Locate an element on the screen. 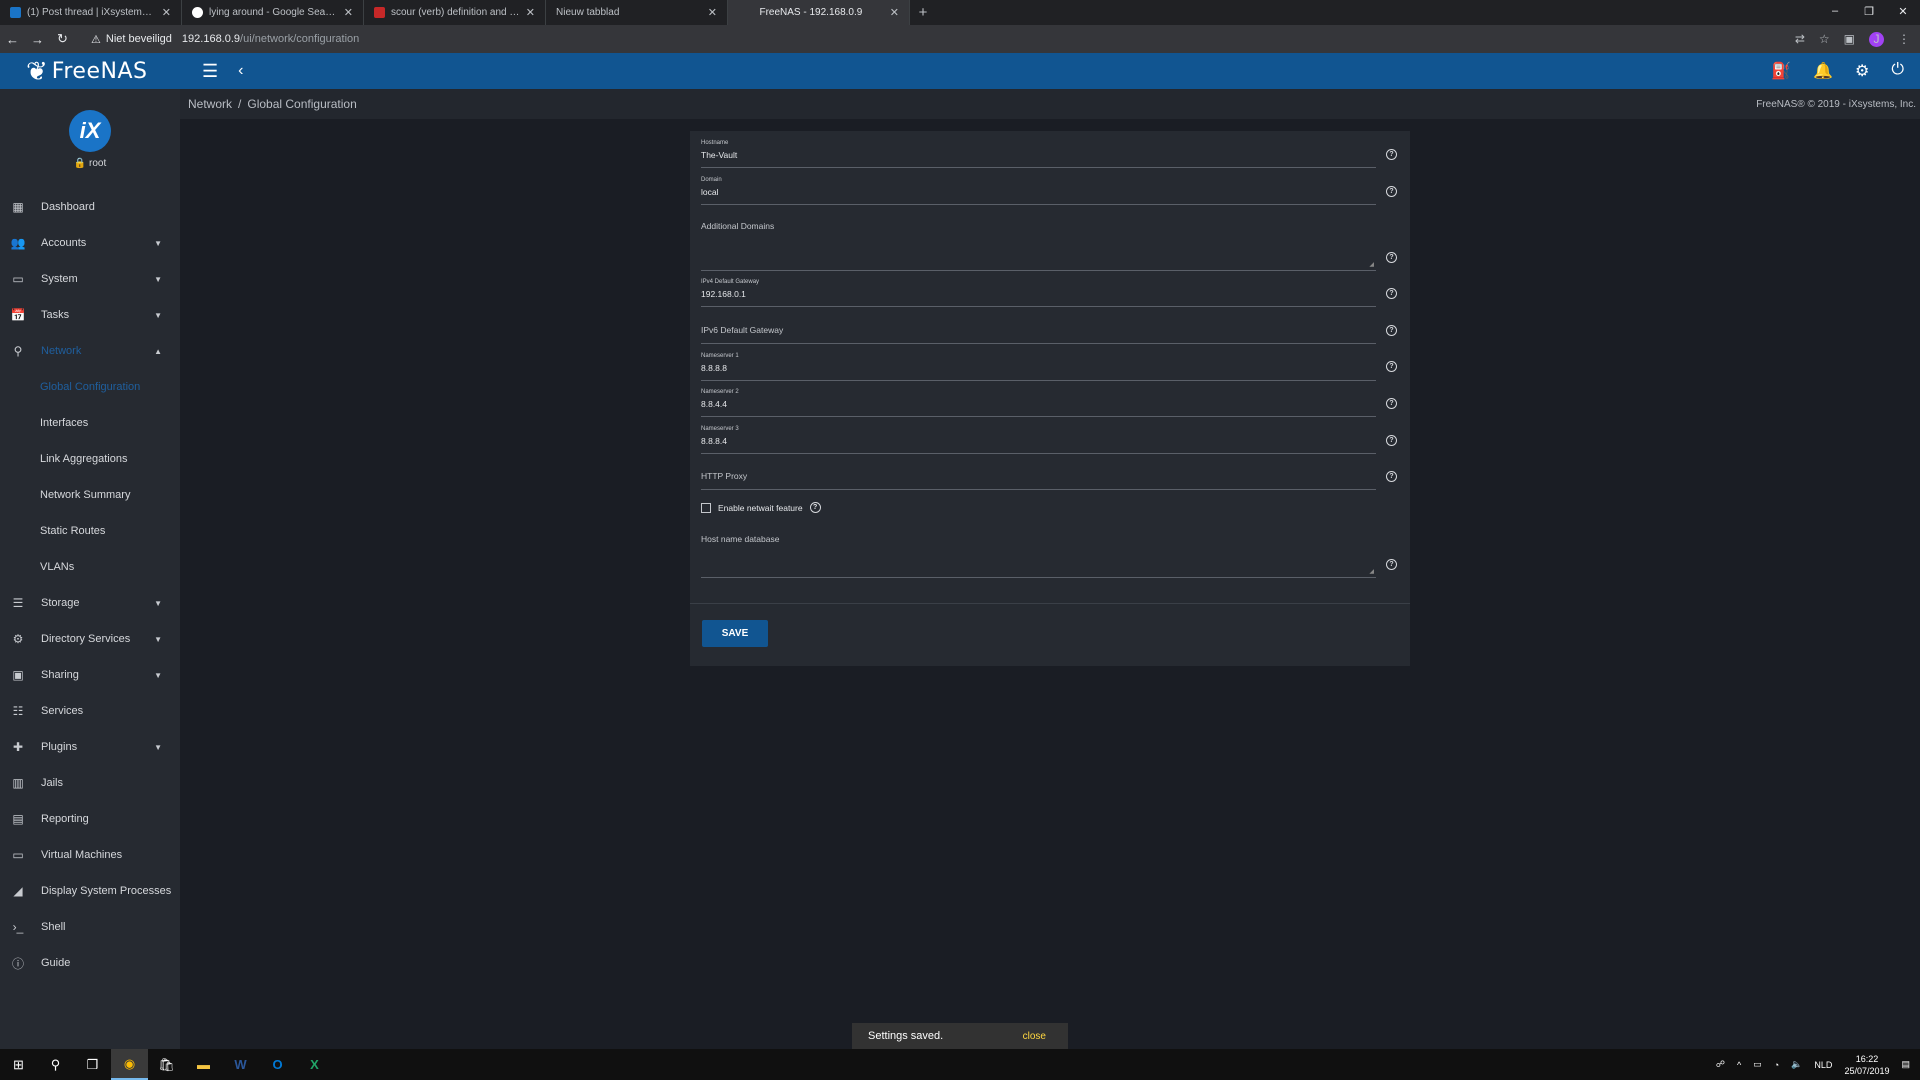  search-icon: ⚲ is located at coordinates (55, 1064).